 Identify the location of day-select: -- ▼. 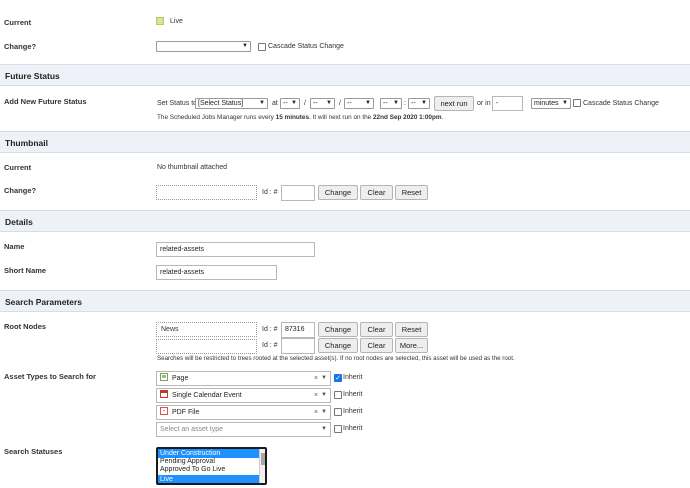
(290, 103).